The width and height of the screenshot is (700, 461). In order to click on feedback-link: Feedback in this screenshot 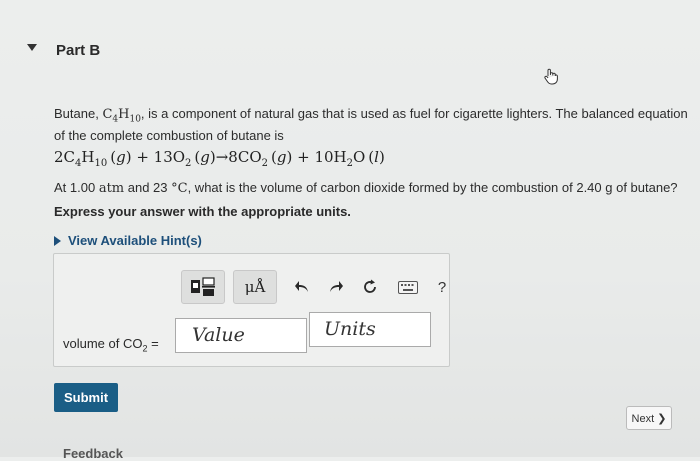, I will do `click(93, 453)`.